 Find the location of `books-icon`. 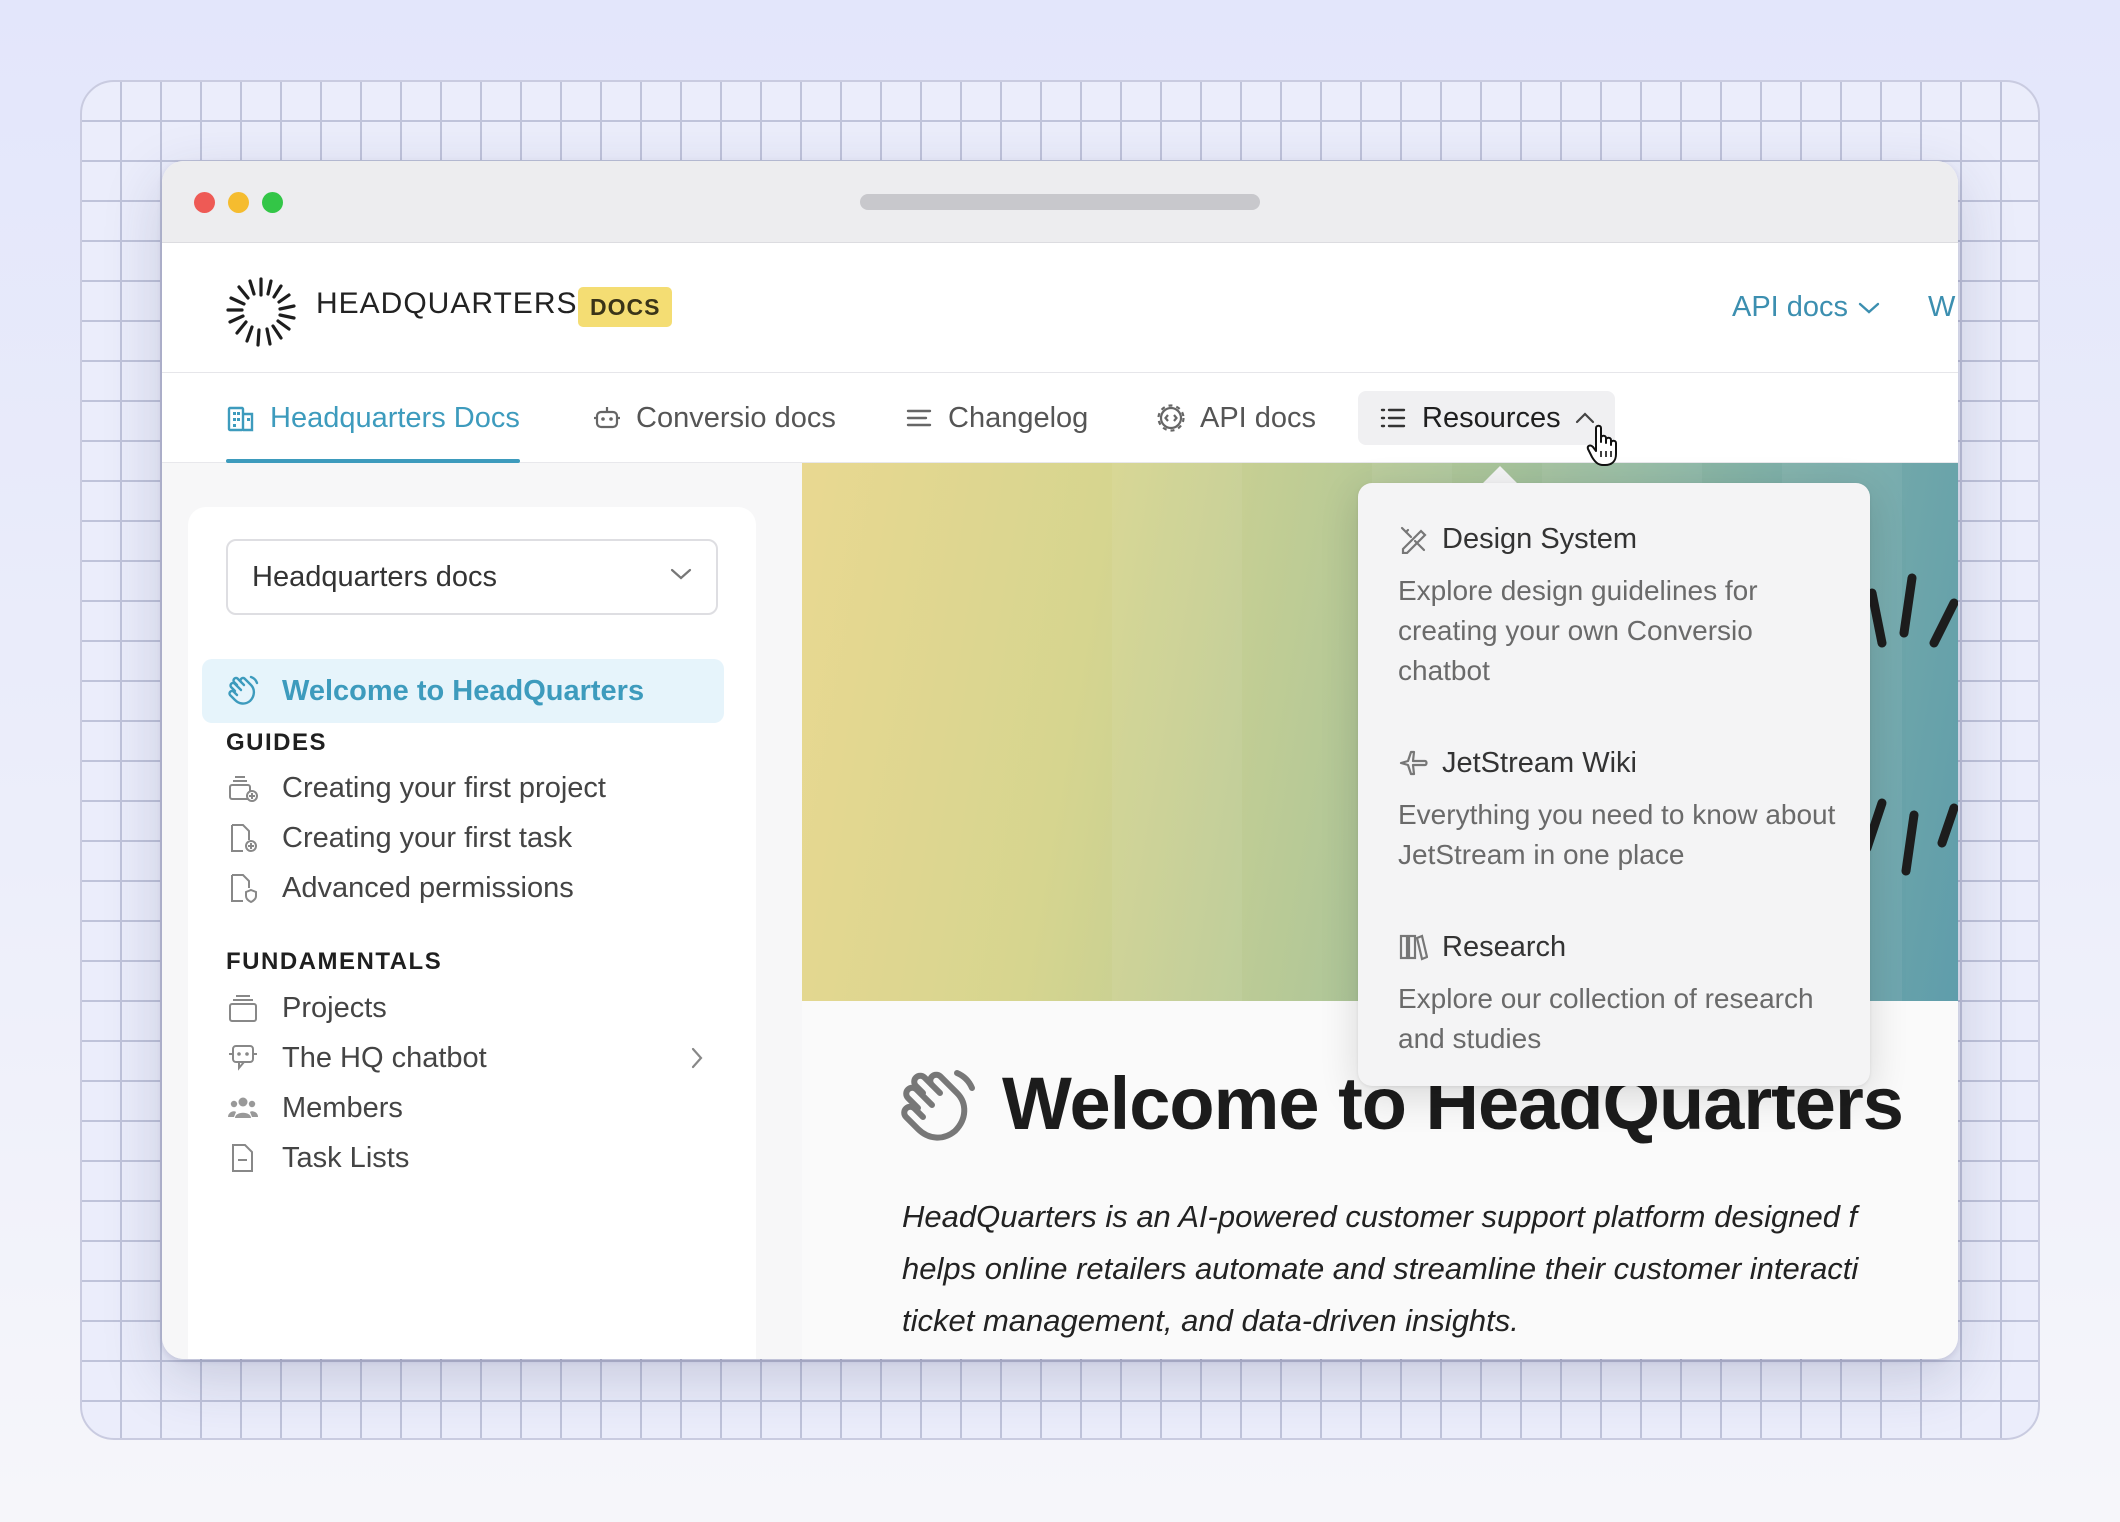

books-icon is located at coordinates (1413, 947).